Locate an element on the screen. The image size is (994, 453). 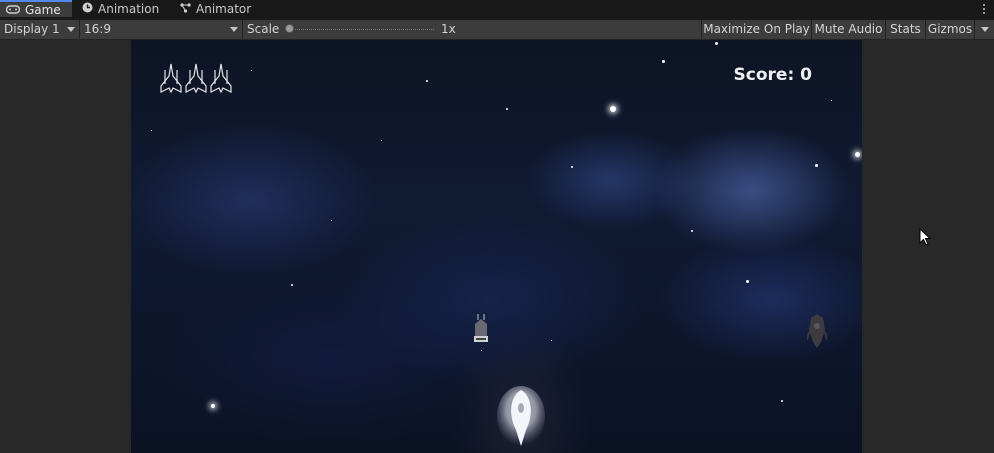
aspect-dropdown: 16:9 is located at coordinates (161, 29).